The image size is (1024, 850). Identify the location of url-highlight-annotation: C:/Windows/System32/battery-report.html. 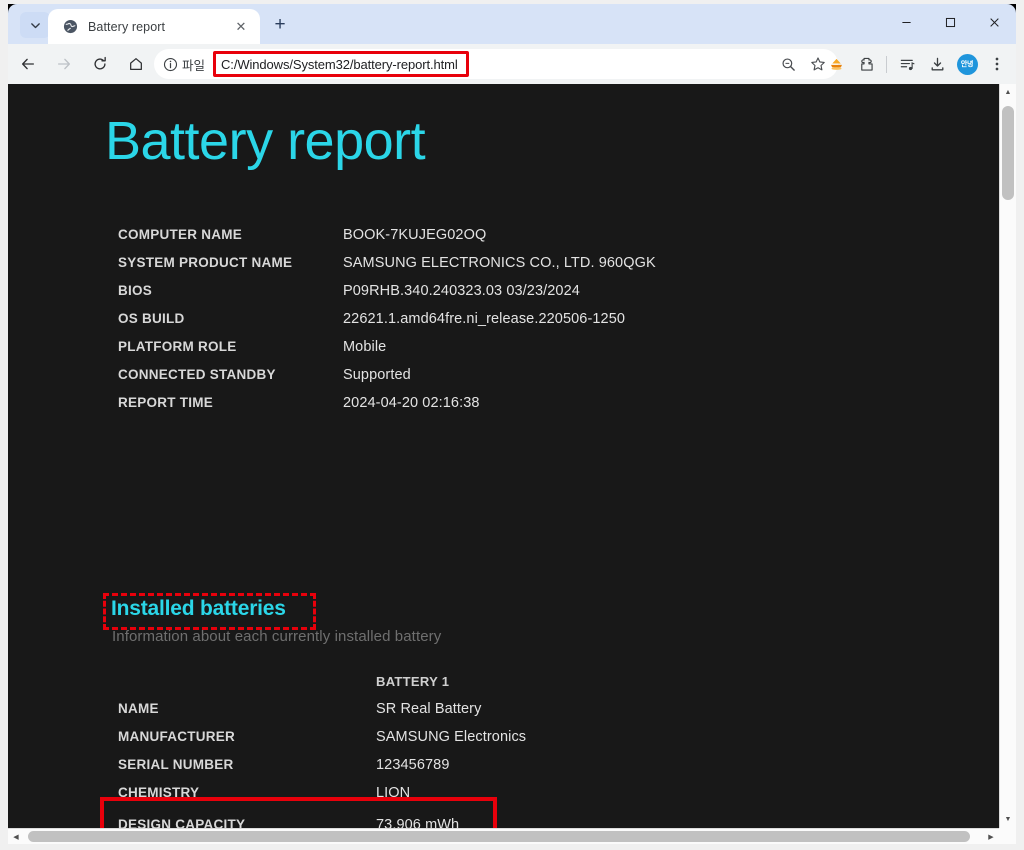
(341, 64).